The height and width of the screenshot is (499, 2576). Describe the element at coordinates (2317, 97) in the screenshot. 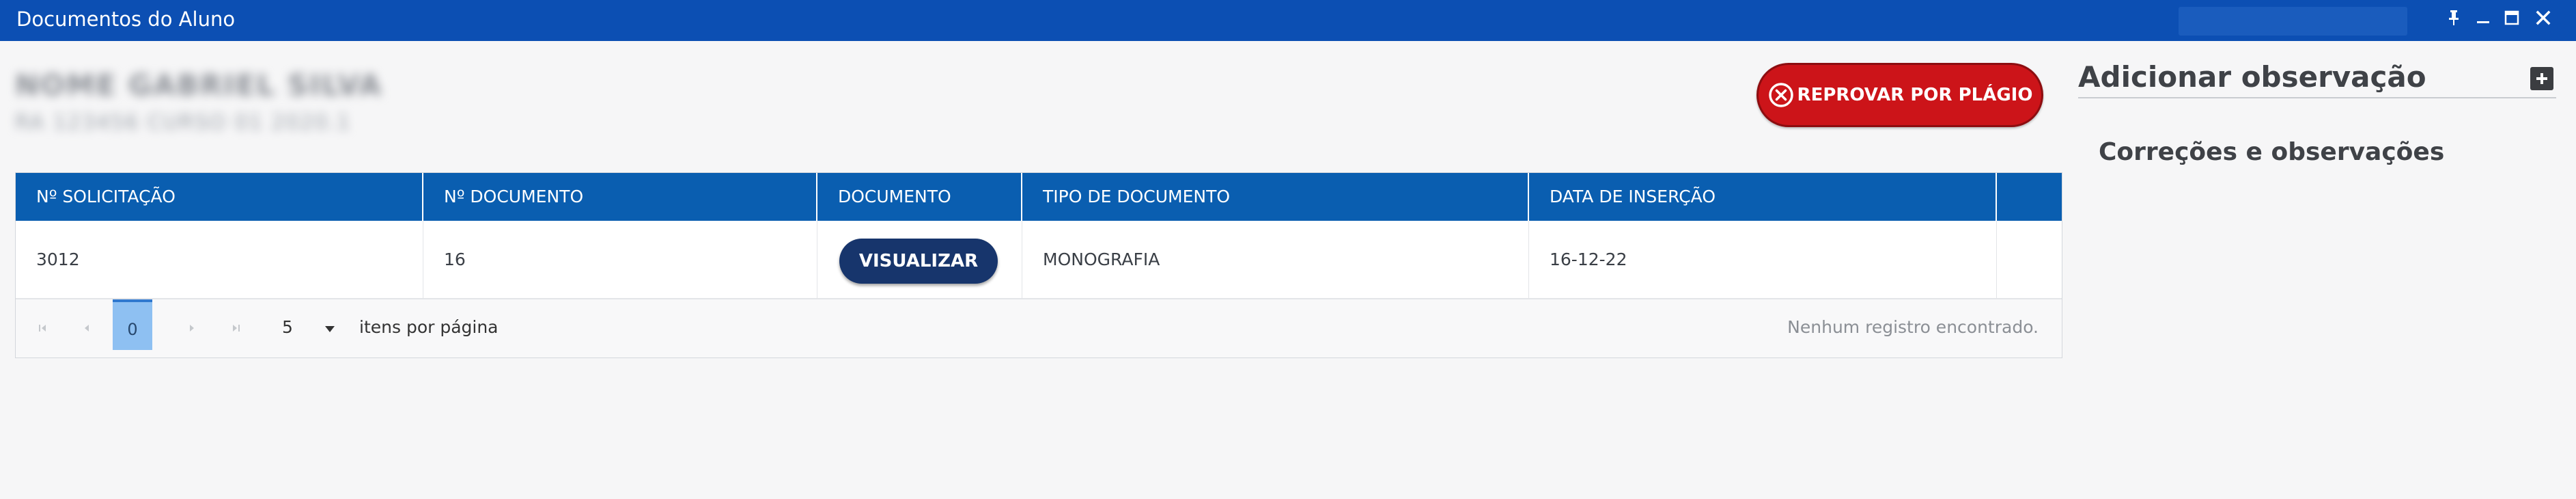

I see `side-panel-divider` at that location.